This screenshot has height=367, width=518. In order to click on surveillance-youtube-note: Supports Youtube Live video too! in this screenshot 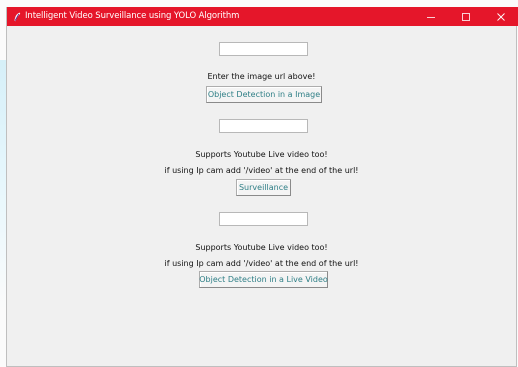, I will do `click(261, 154)`.